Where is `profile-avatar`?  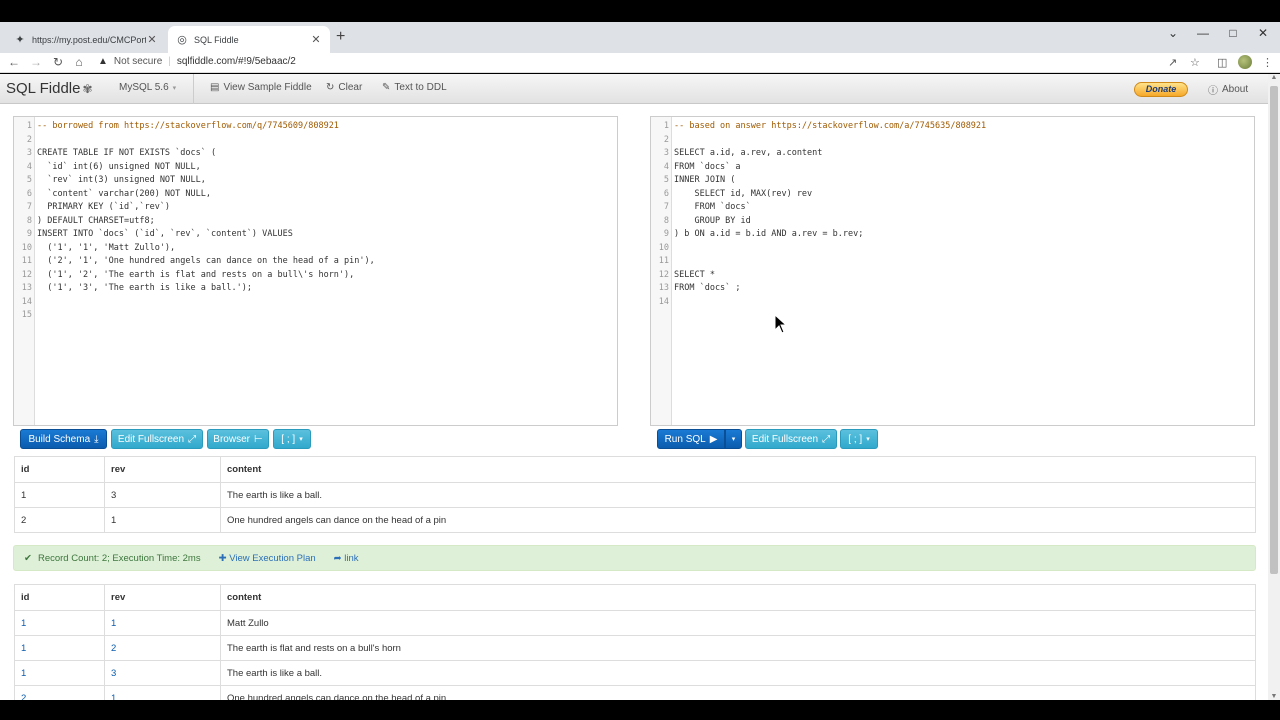 profile-avatar is located at coordinates (1245, 62).